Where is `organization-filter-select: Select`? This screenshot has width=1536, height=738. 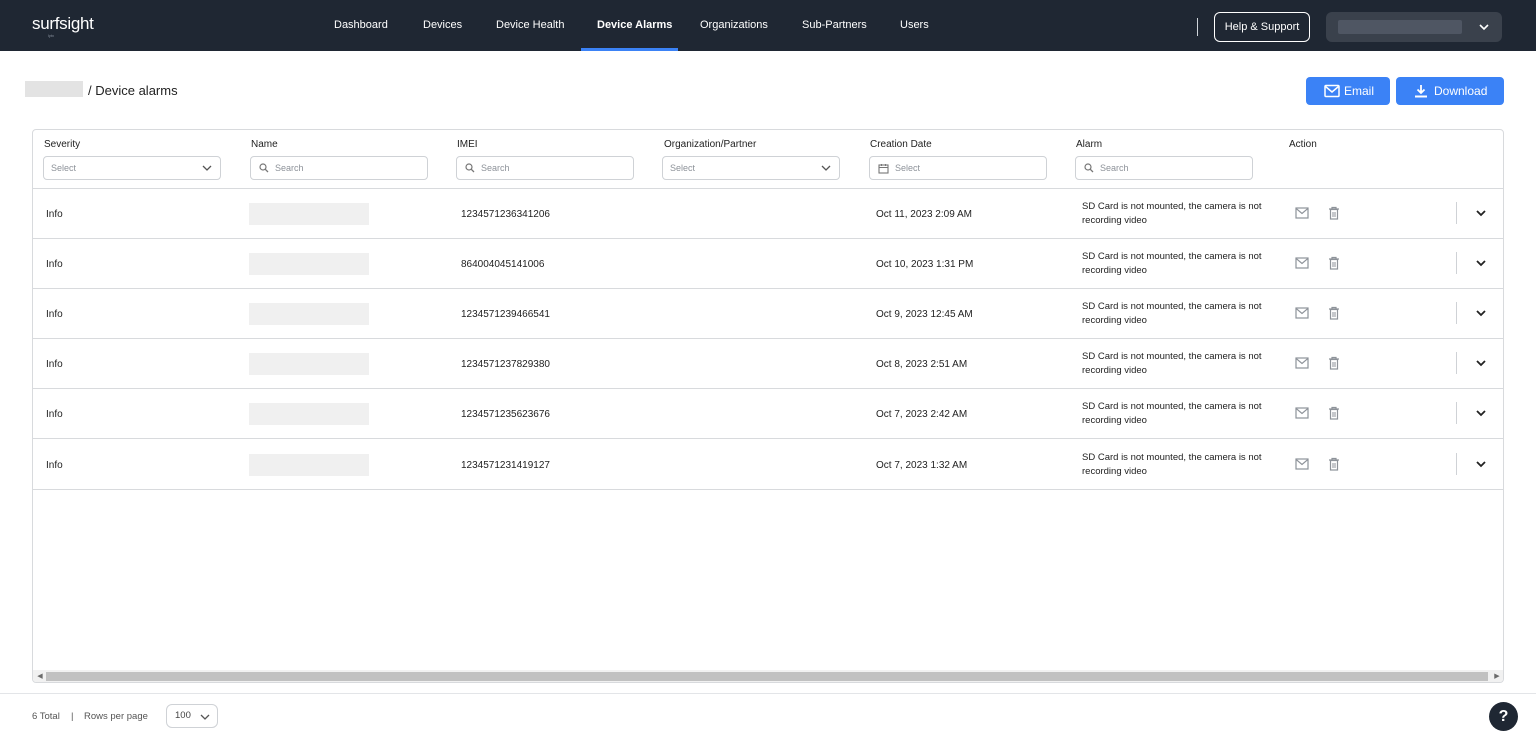 organization-filter-select: Select is located at coordinates (751, 168).